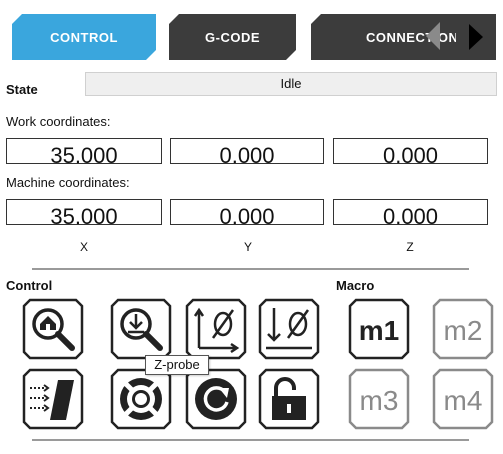  I want to click on axis-x-label: X, so click(83, 247).